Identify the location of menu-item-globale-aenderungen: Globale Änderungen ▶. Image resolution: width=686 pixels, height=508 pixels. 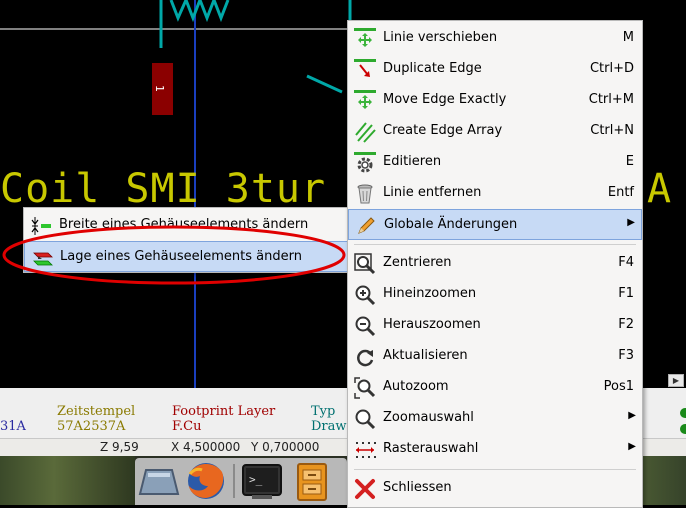
(495, 224).